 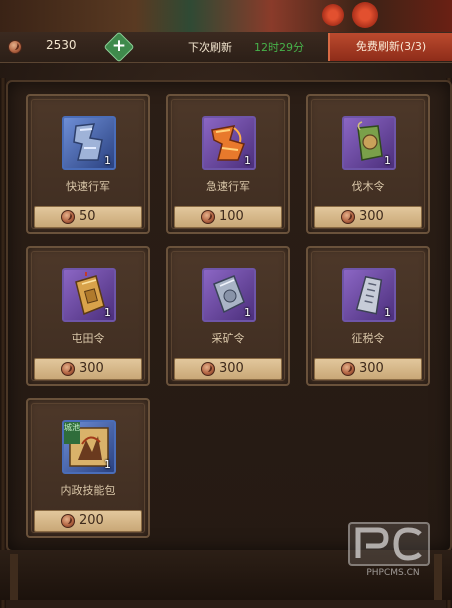 I want to click on watermark-logo, so click(x=389, y=544).